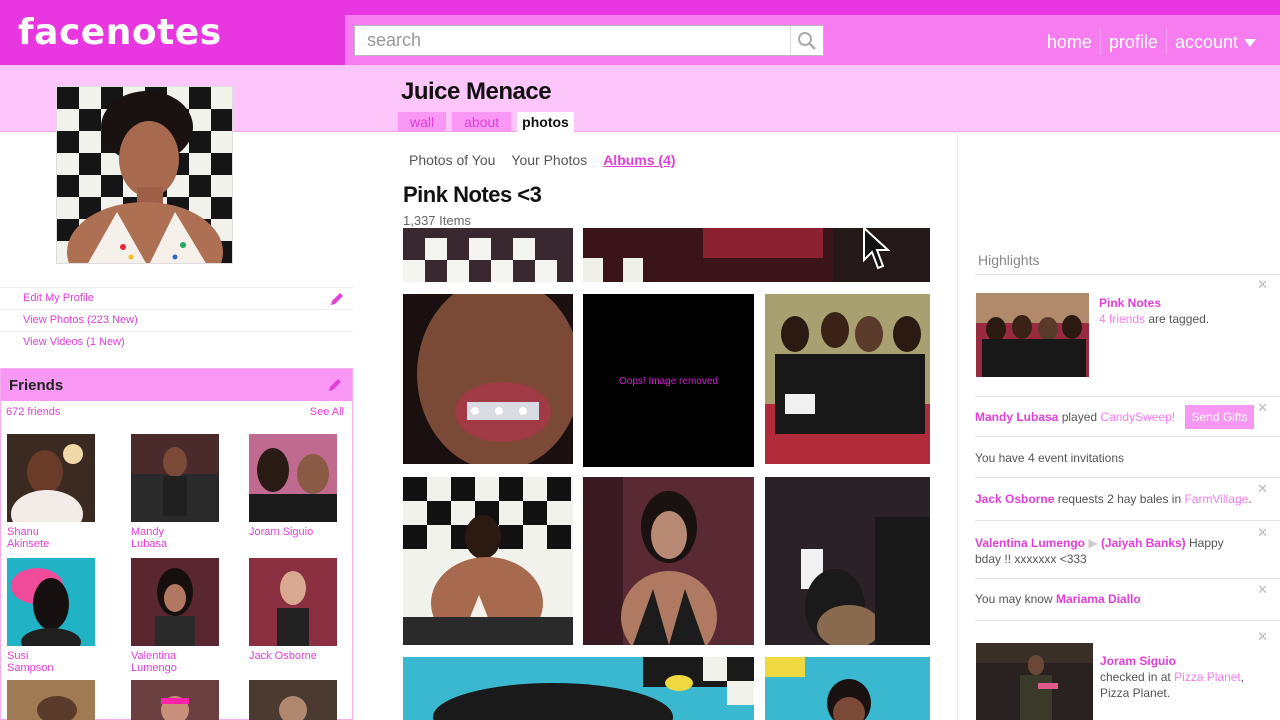  Describe the element at coordinates (1135, 677) in the screenshot. I see `highlight-text: checked in at` at that location.